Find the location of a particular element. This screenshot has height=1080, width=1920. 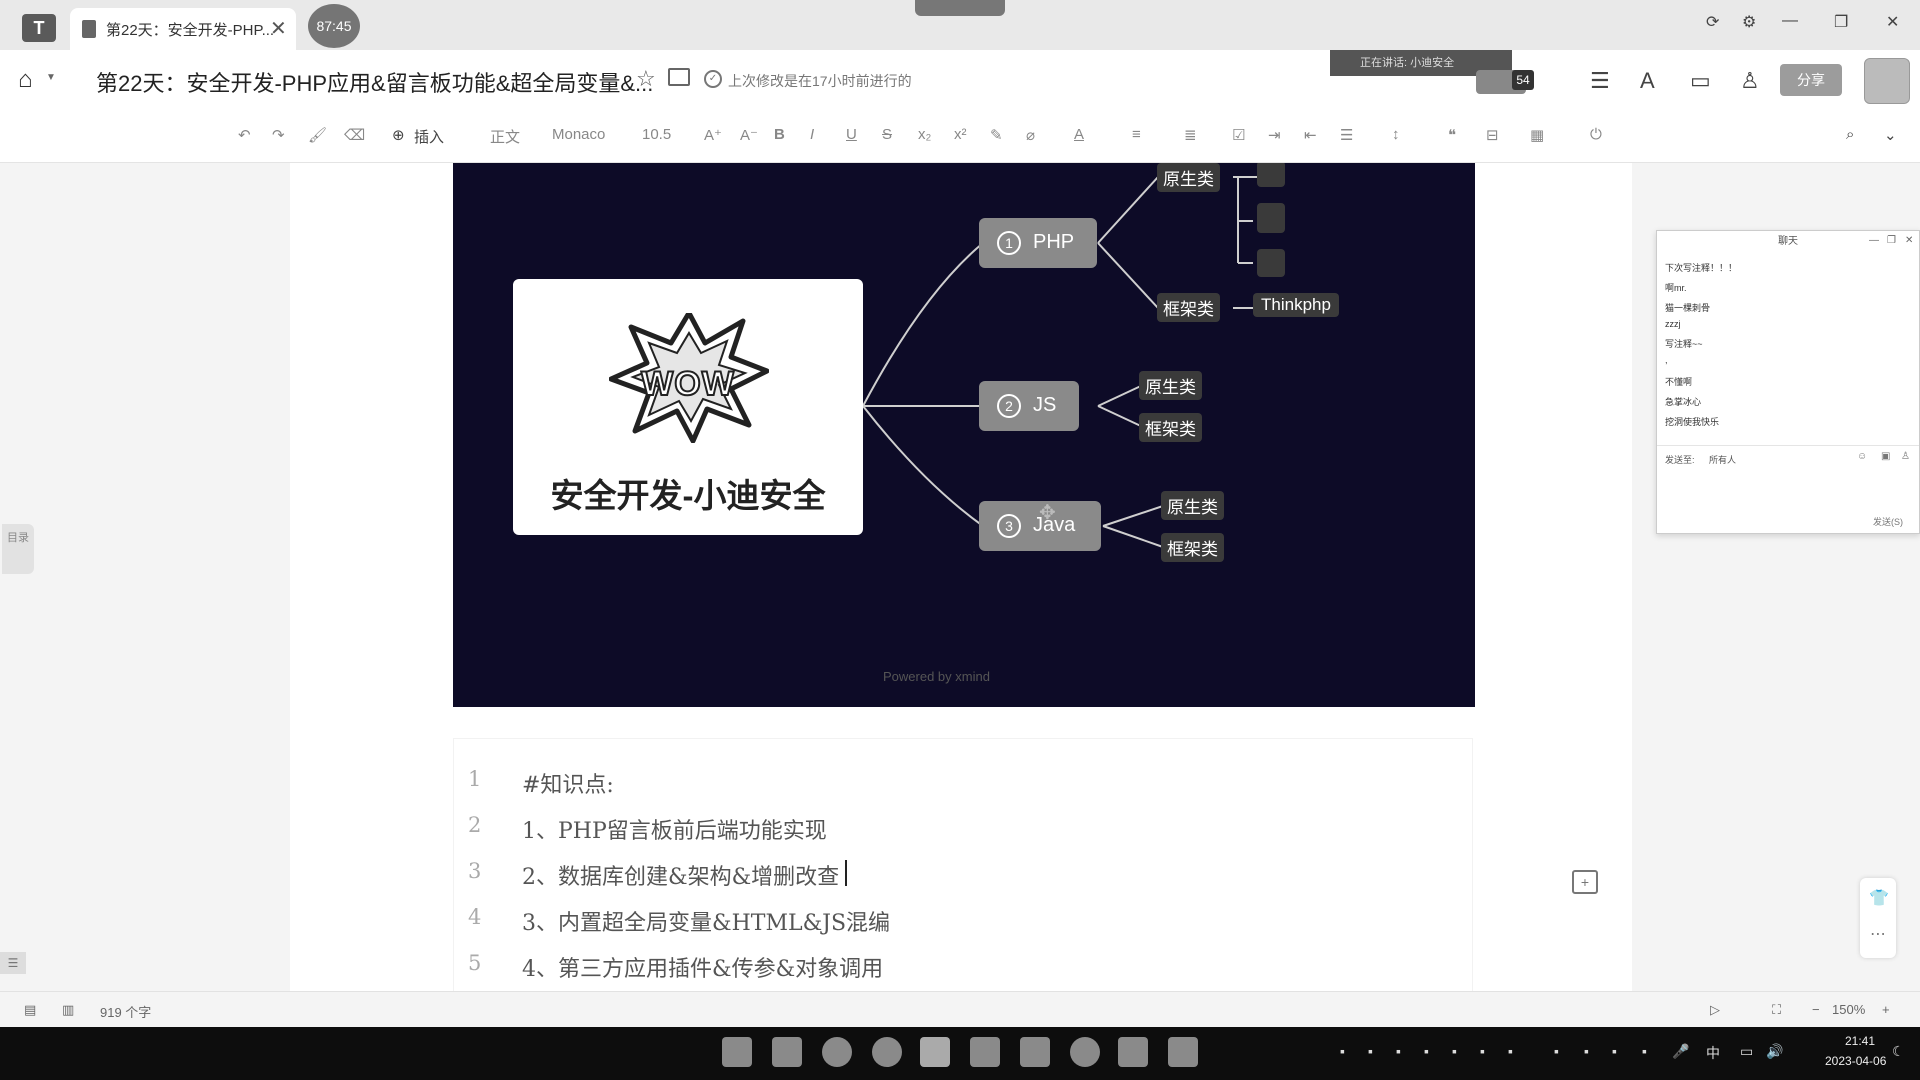

sync-icon: ⟳ is located at coordinates (1712, 22).